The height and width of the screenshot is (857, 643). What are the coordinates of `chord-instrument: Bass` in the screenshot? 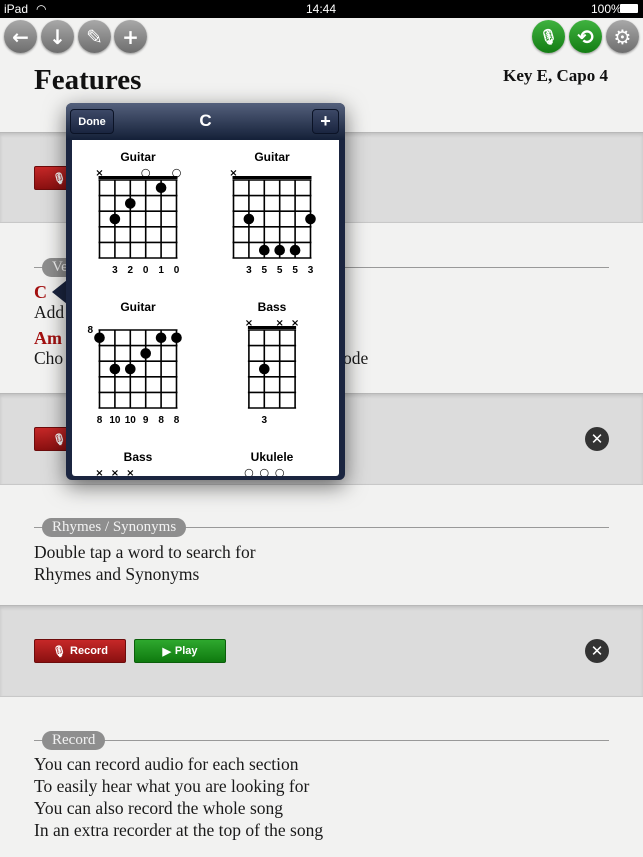 It's located at (138, 457).